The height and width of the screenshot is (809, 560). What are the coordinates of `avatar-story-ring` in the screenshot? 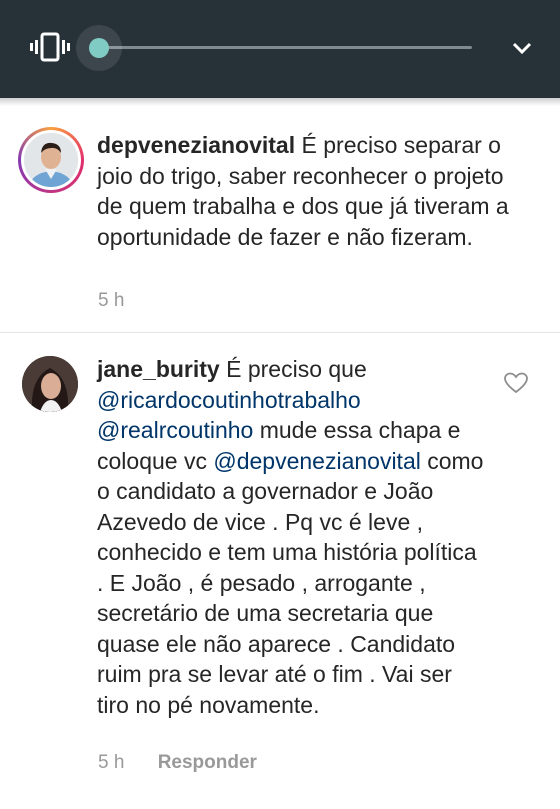 It's located at (51, 160).